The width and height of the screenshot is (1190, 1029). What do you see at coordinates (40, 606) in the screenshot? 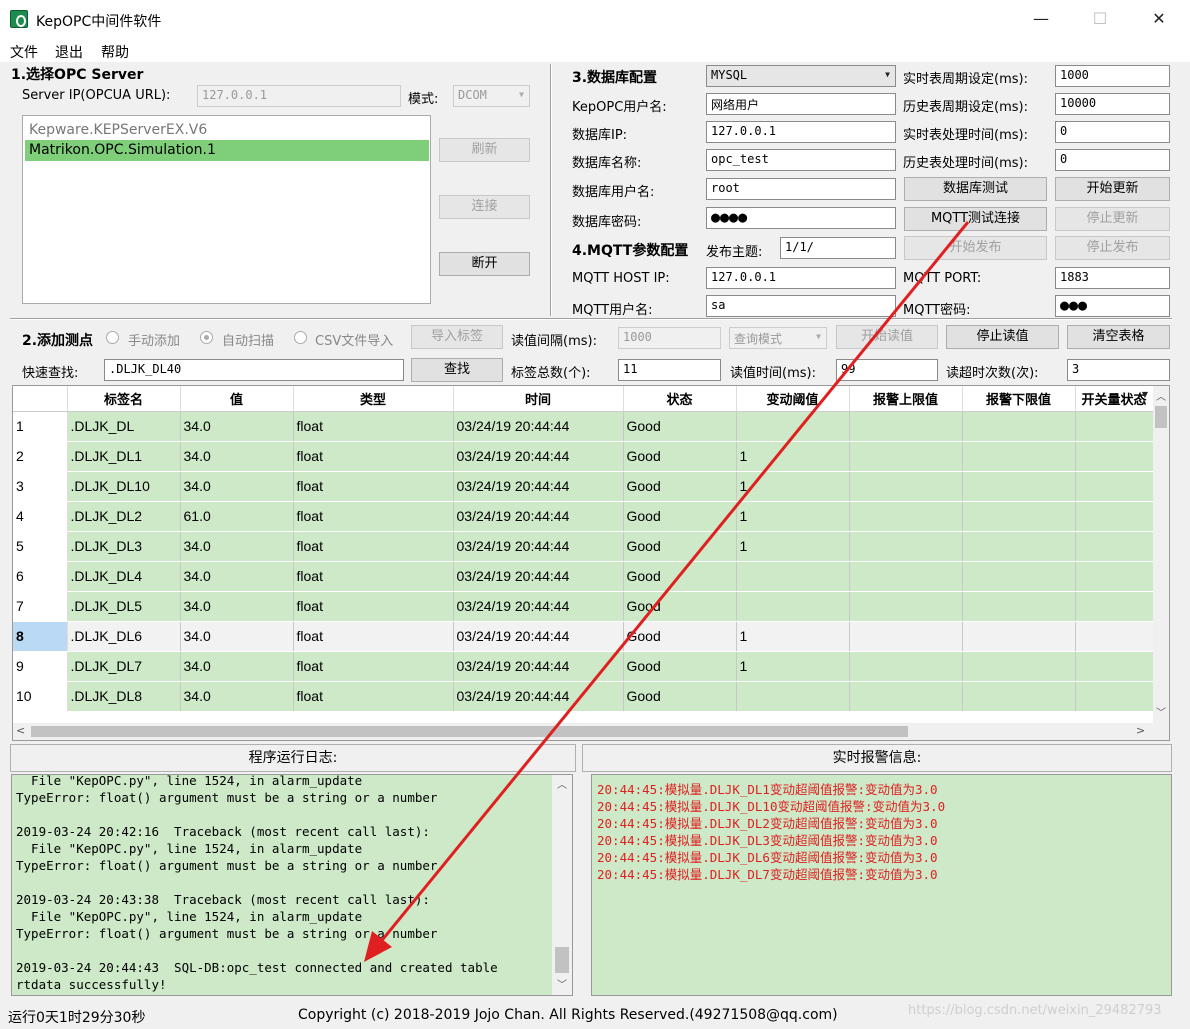
I see `row-number: 7` at bounding box center [40, 606].